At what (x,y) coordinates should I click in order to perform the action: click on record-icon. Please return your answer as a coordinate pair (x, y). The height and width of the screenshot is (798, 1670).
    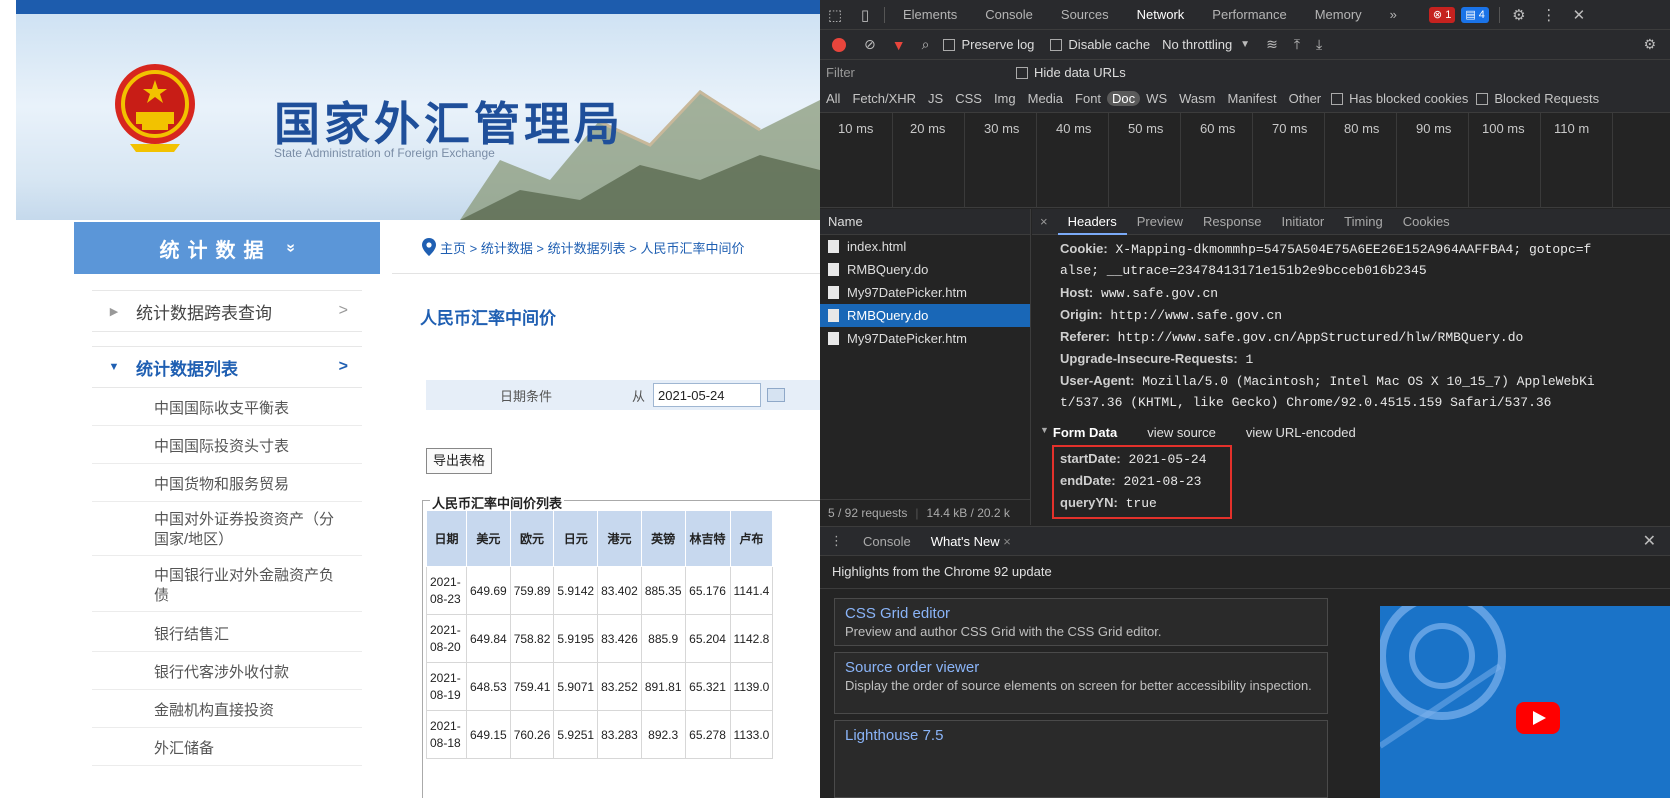
    Looking at the image, I should click on (839, 44).